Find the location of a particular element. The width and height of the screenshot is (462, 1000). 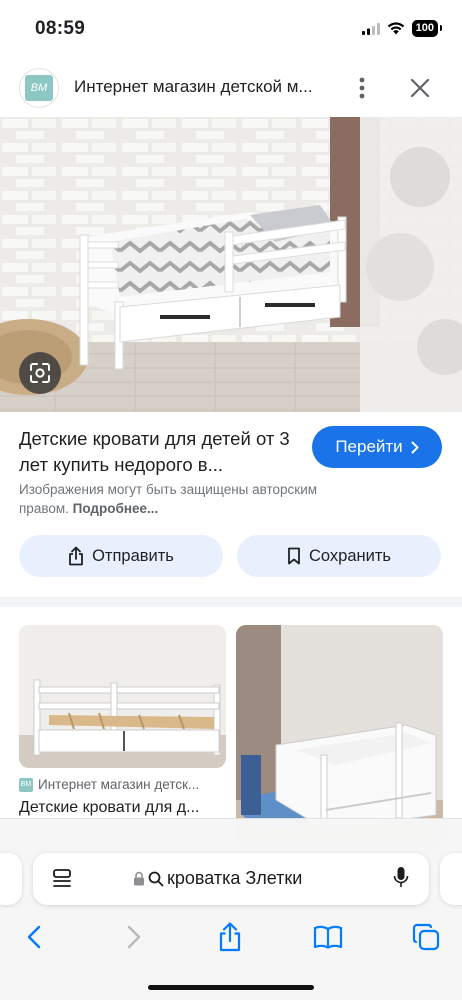

back-button is located at coordinates (34, 937).